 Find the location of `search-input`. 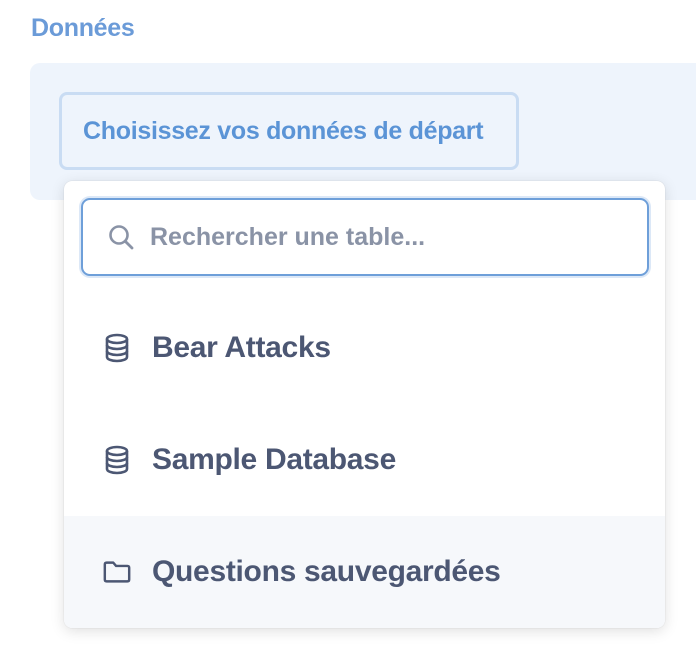

search-input is located at coordinates (398, 237).